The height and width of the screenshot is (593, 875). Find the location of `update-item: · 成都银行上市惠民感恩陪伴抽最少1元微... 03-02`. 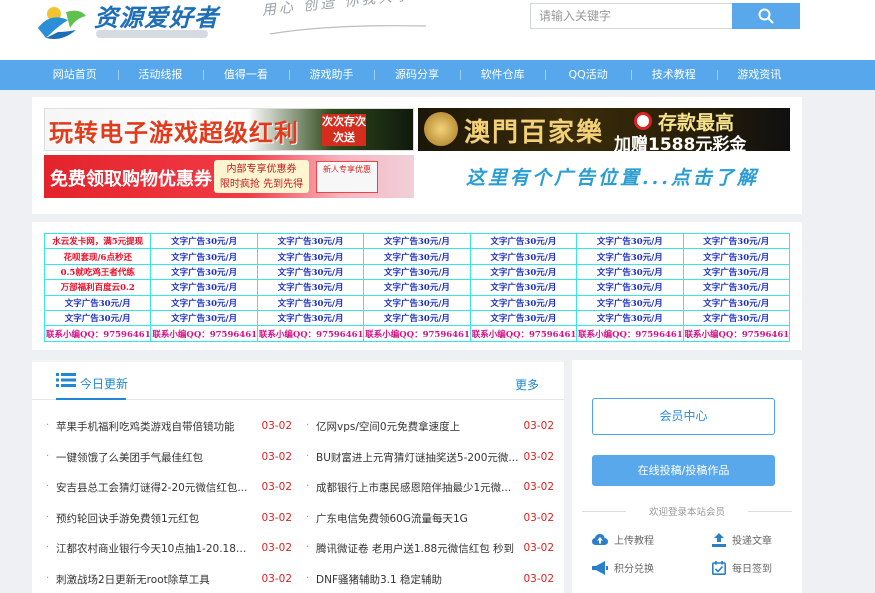

update-item: · 成都银行上市惠民感恩陪伴抽最少1元微... 03-02 is located at coordinates (429, 488).